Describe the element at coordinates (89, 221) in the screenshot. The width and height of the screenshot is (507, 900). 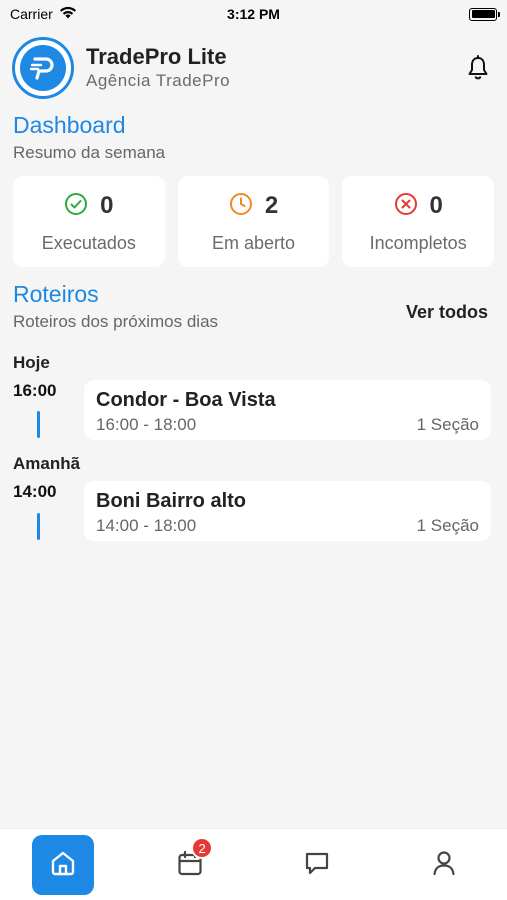
I see `stat-card-executed: 0 Executados` at that location.